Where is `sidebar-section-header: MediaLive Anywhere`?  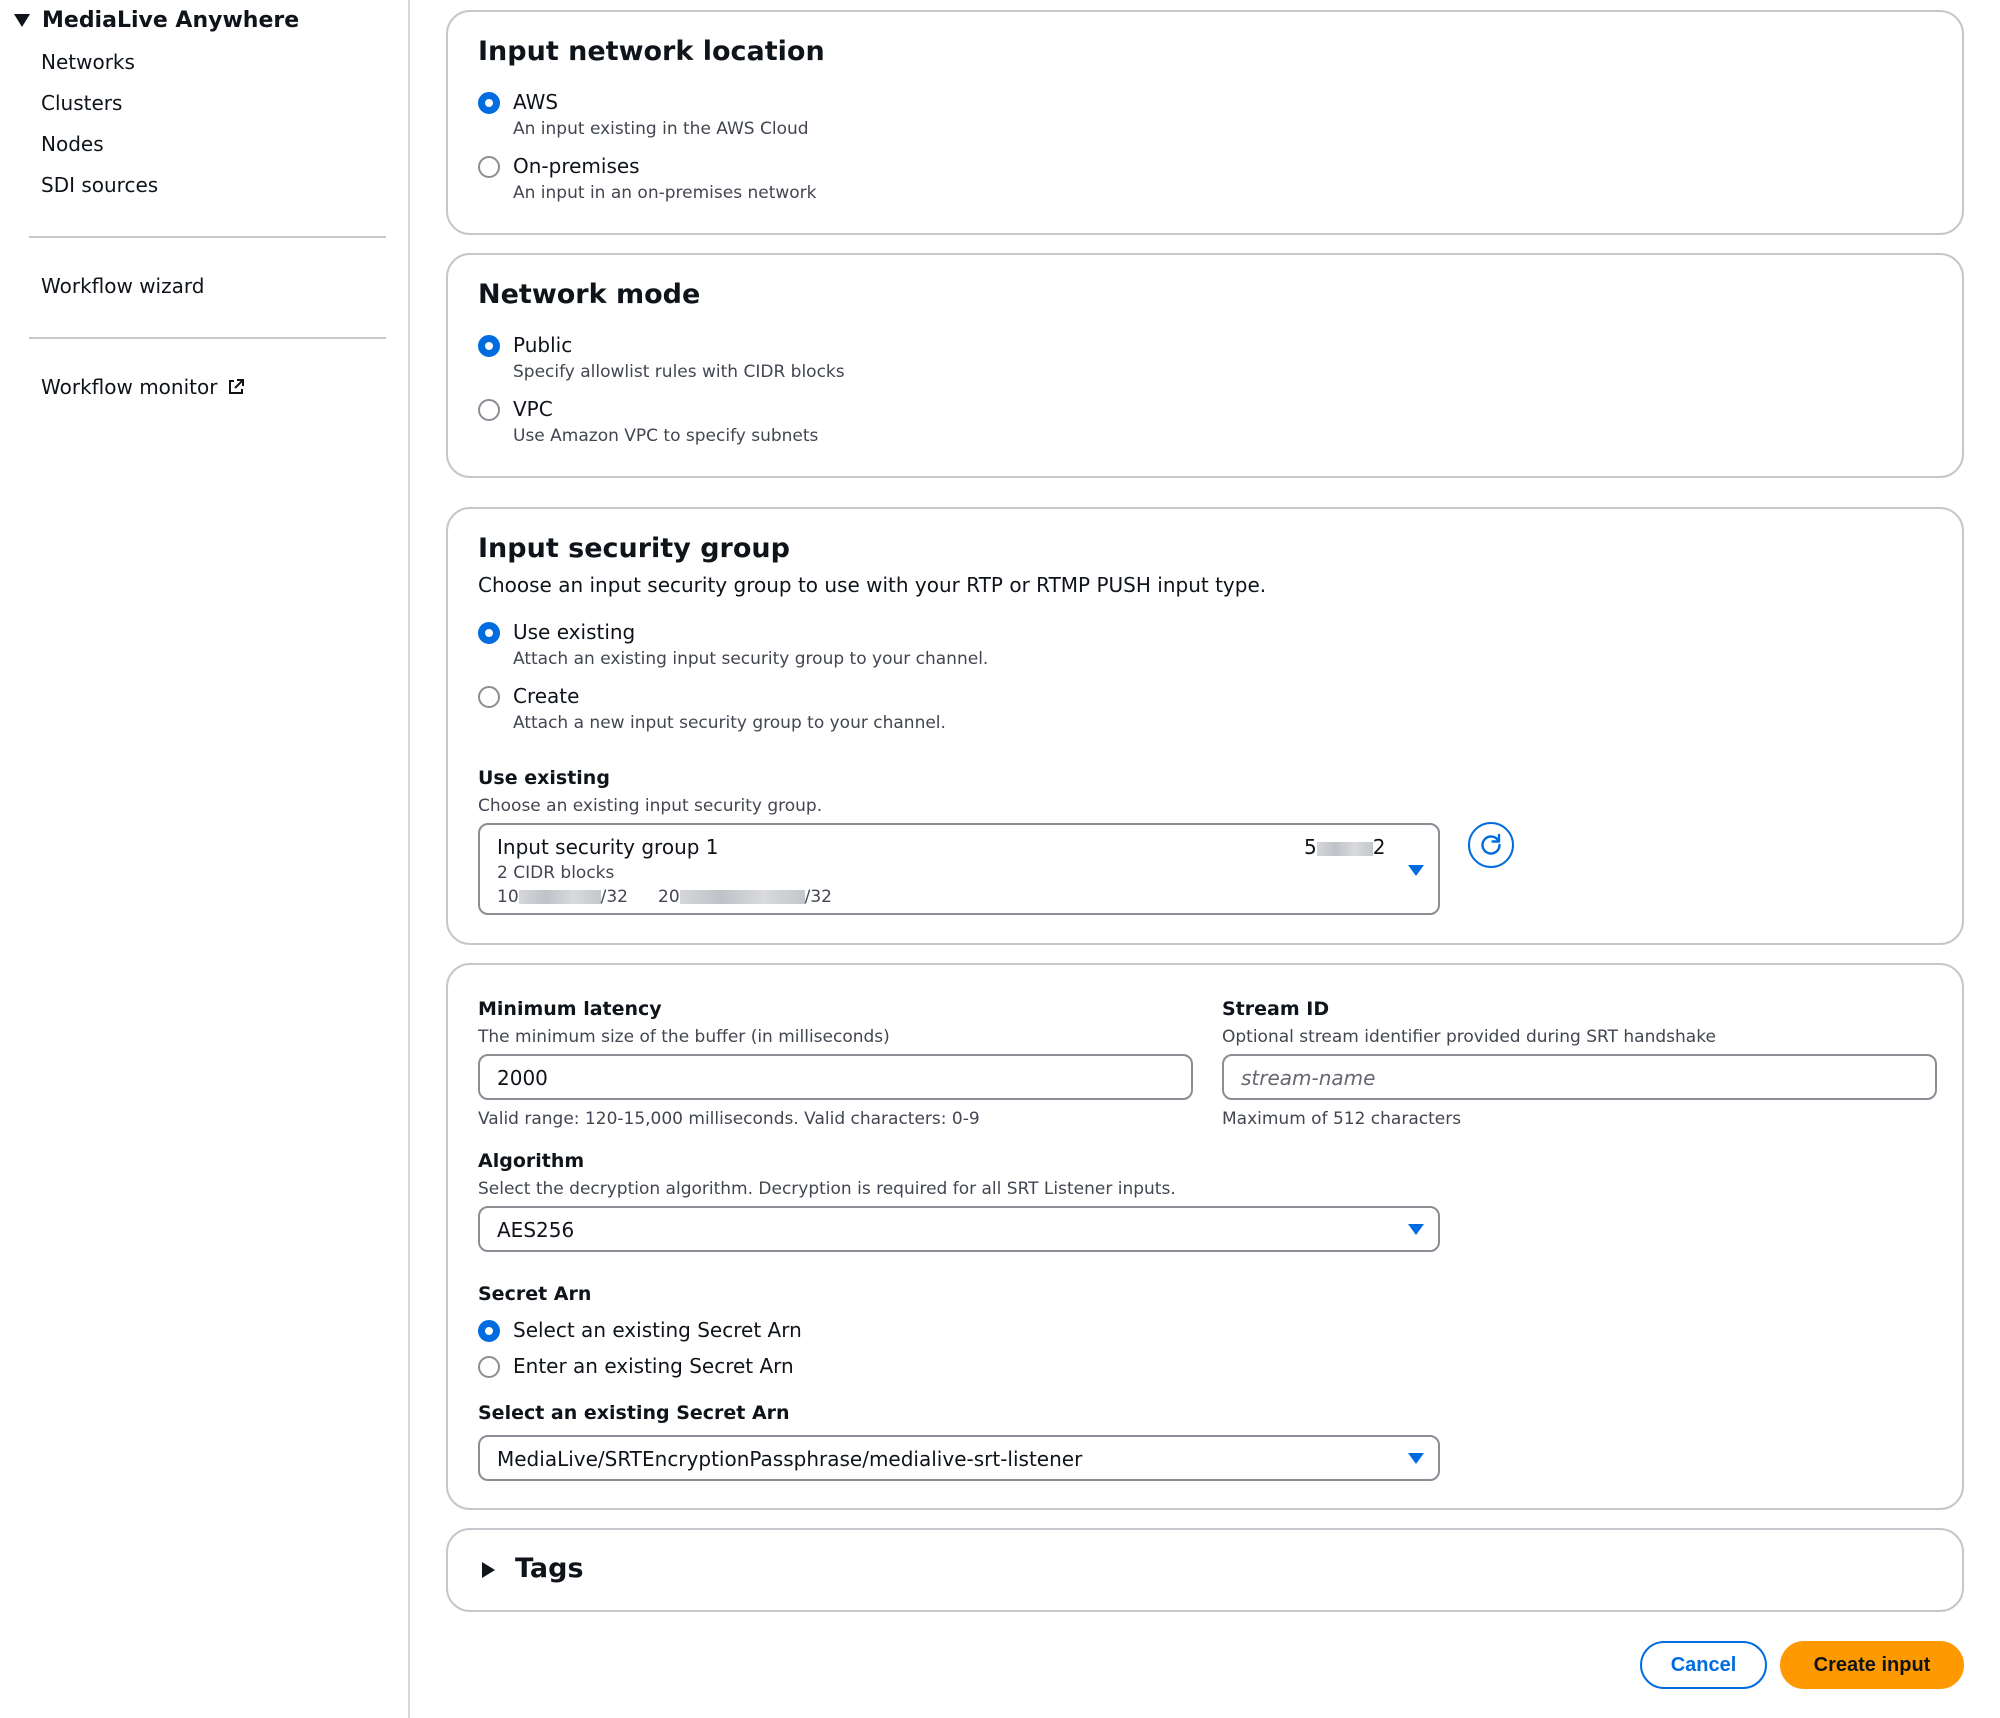
sidebar-section-header: MediaLive Anywhere is located at coordinates (156, 20).